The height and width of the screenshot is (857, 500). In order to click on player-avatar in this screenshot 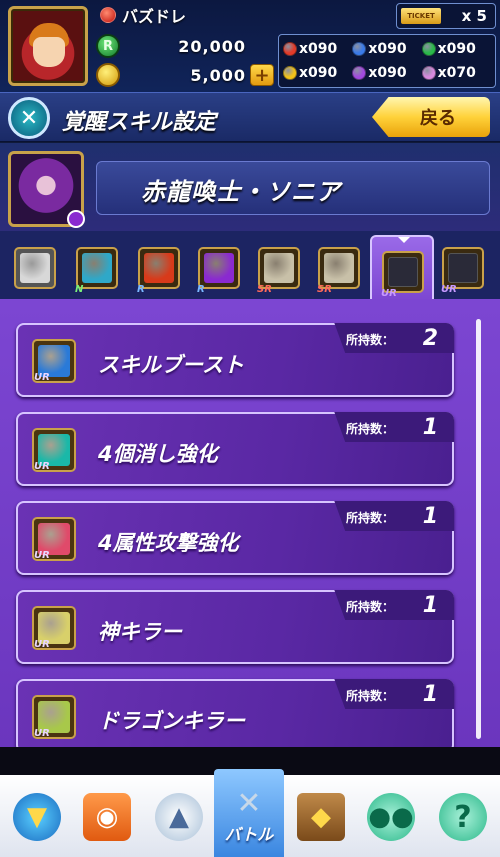, I will do `click(48, 46)`.